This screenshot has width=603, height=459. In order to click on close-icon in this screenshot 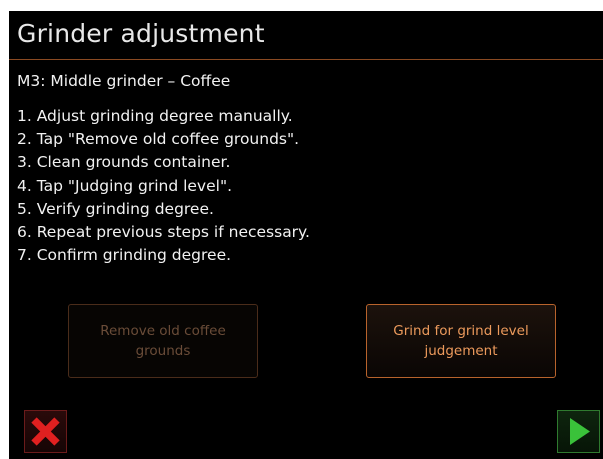, I will do `click(45, 431)`.